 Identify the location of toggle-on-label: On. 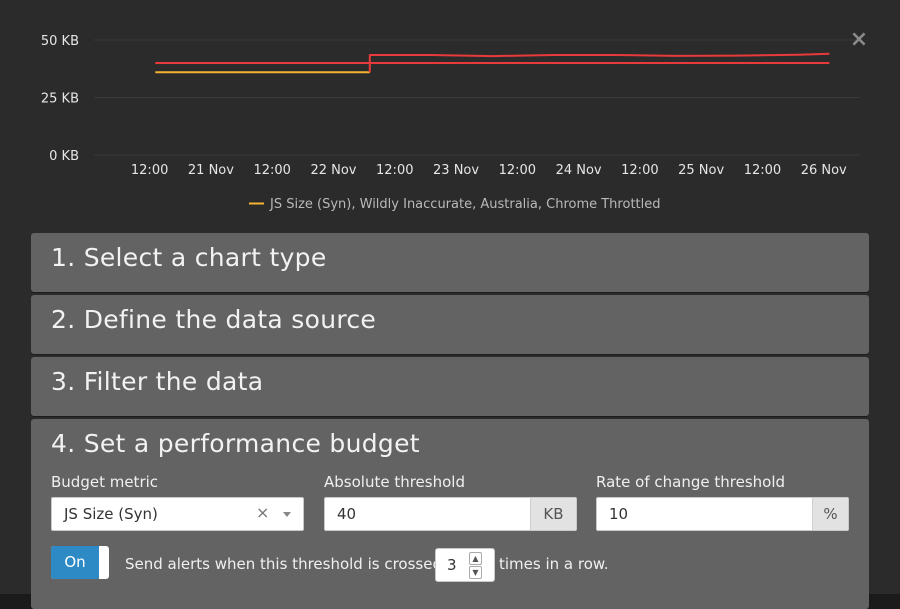
(75, 562).